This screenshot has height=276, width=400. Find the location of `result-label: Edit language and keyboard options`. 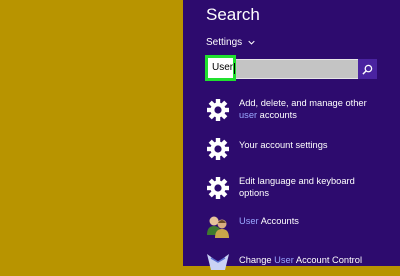

result-label: Edit language and keyboard options is located at coordinates (297, 187).